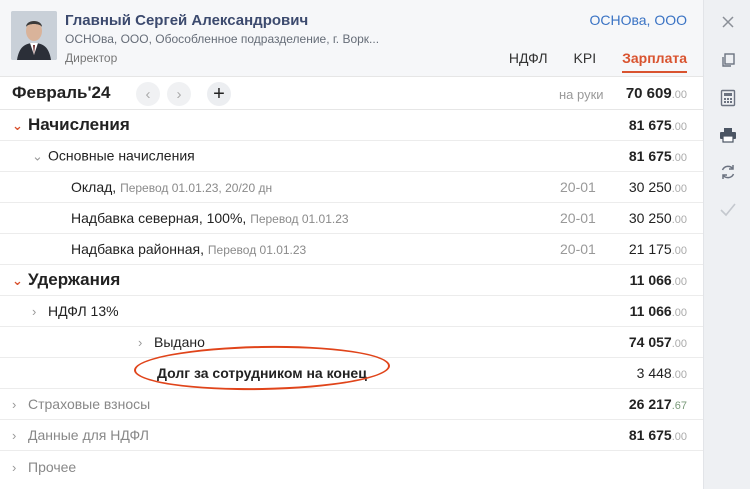 The height and width of the screenshot is (489, 750). Describe the element at coordinates (351, 435) in the screenshot. I see `row-ndfl-data: › Данные для НДФЛ 81 675.00` at that location.